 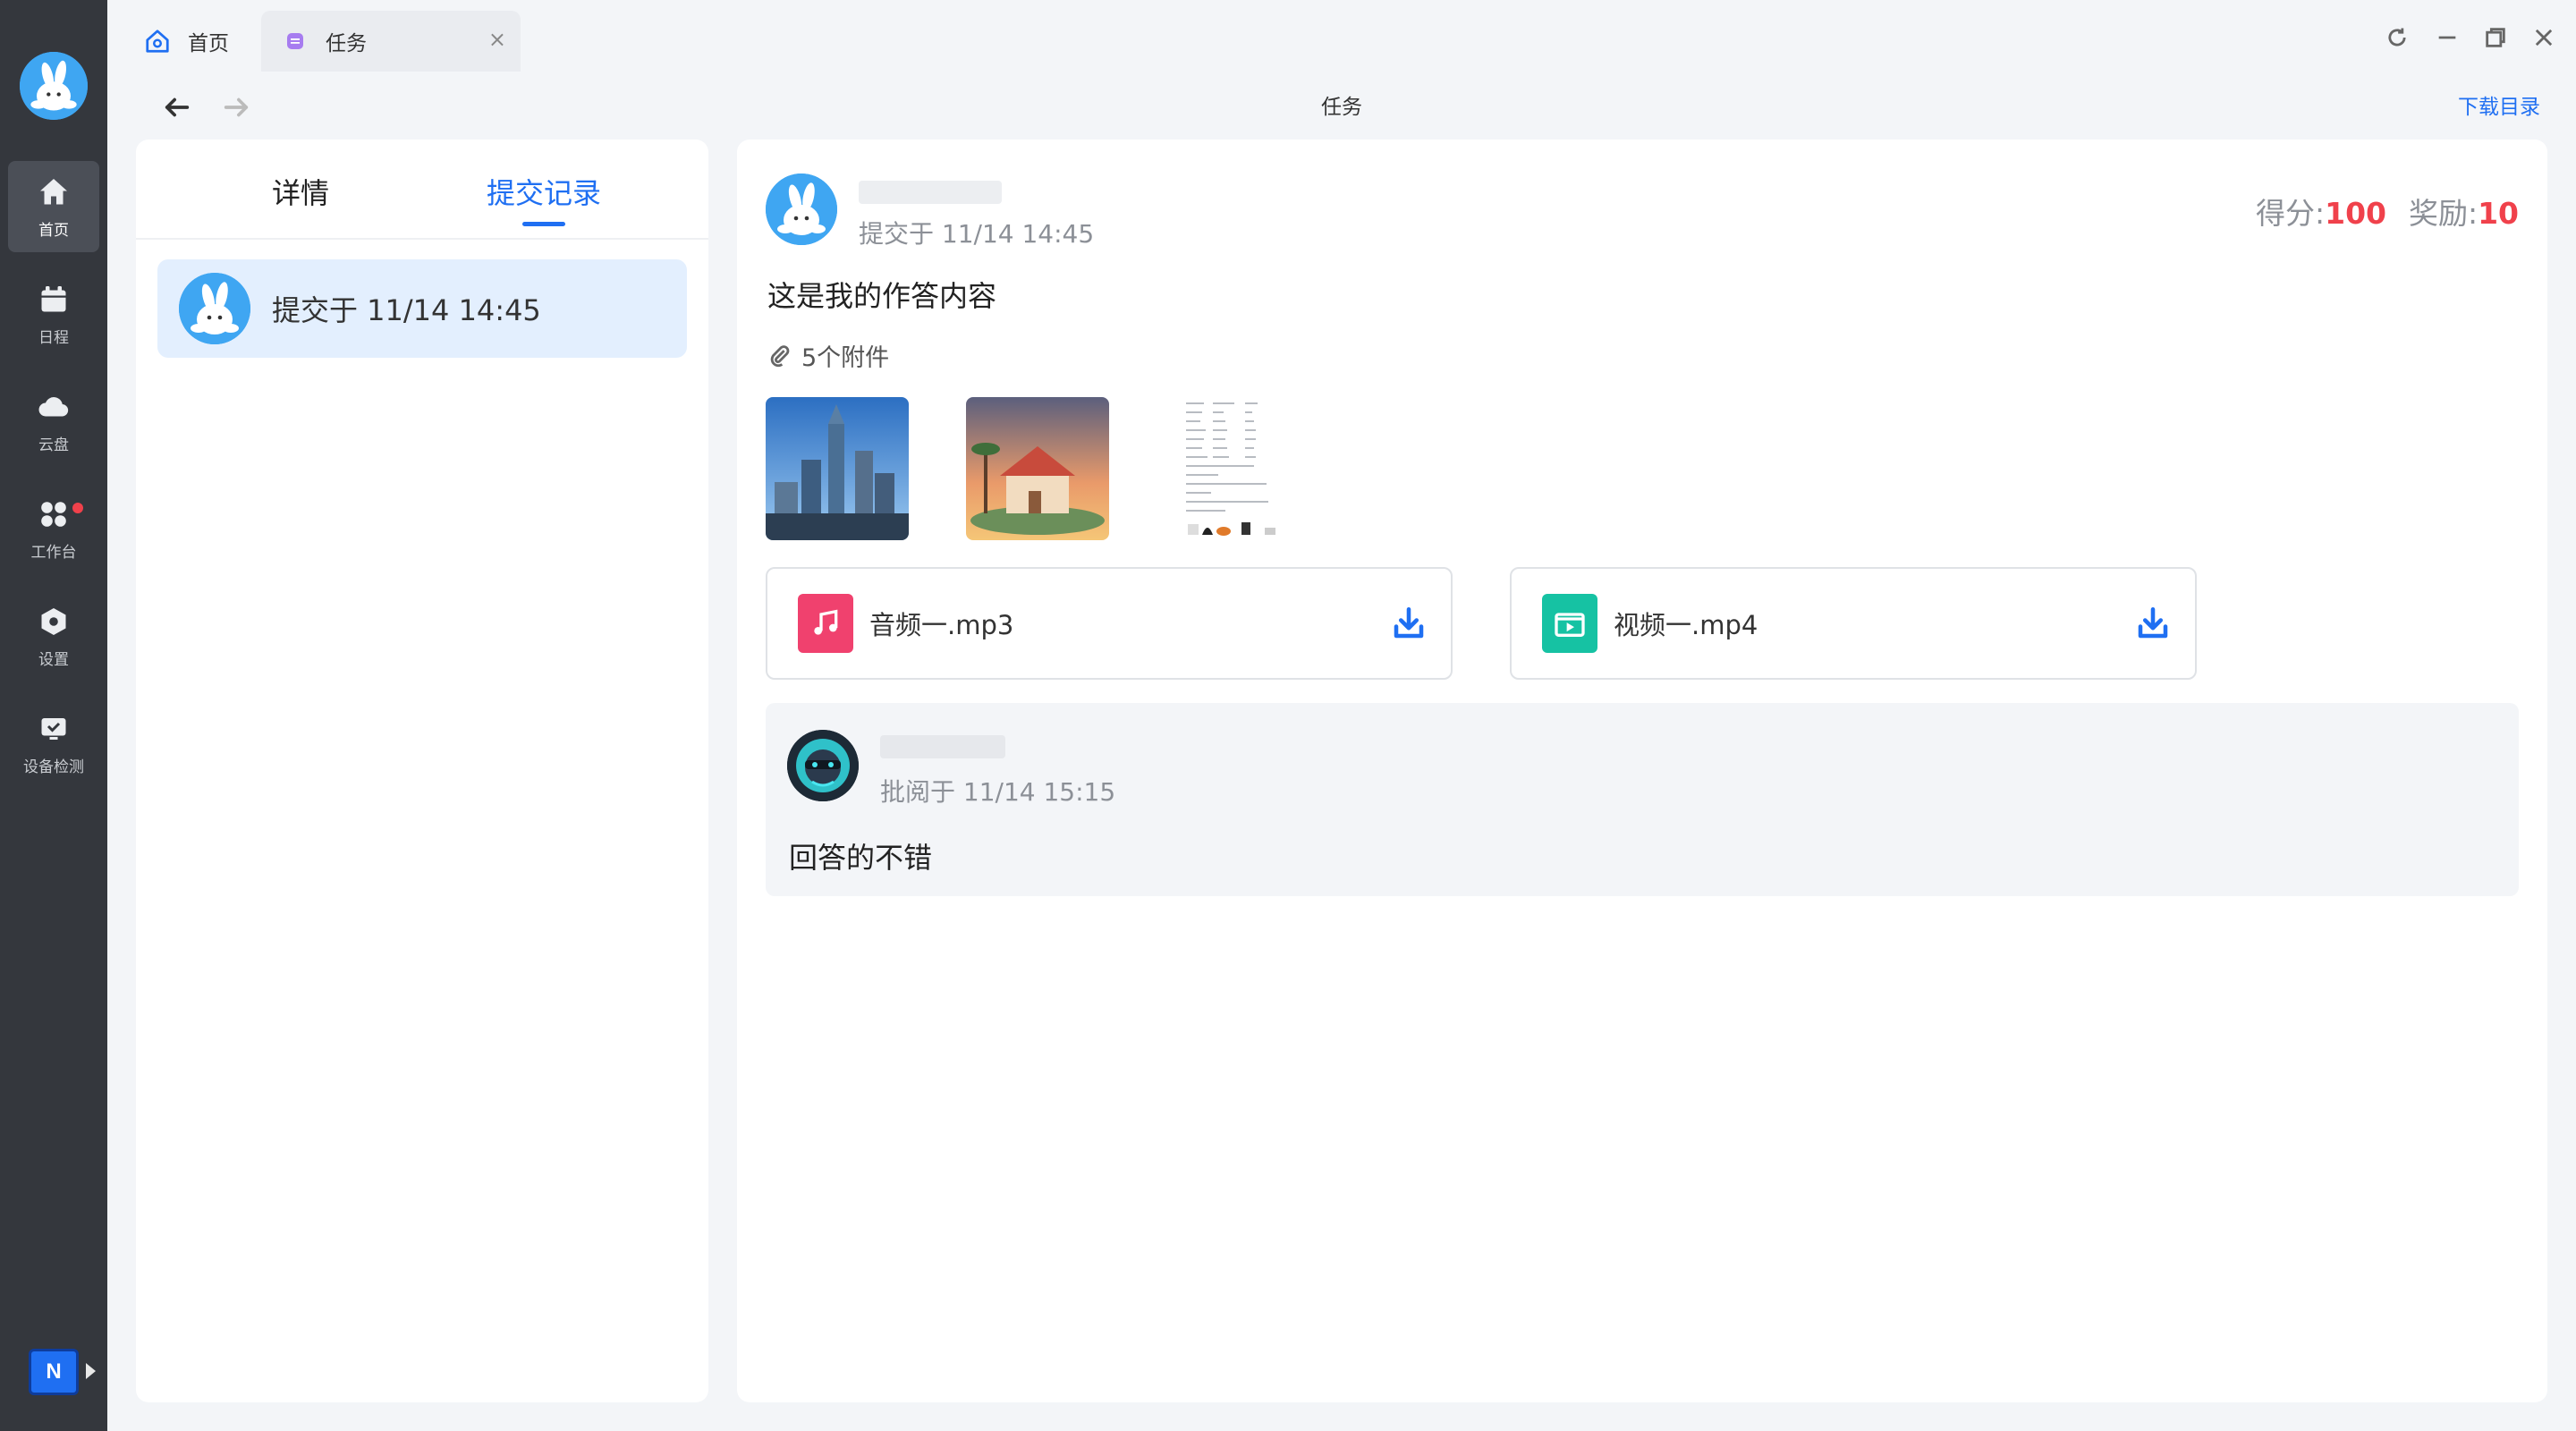 What do you see at coordinates (300, 193) in the screenshot?
I see `tab-detail: 详情` at bounding box center [300, 193].